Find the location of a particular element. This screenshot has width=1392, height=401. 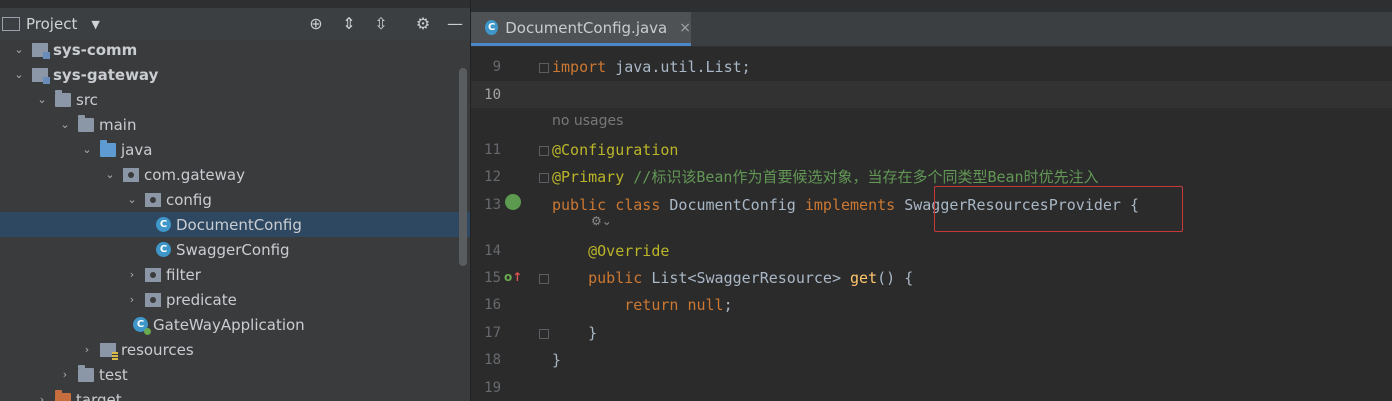

code-line: 10 is located at coordinates (931, 94).